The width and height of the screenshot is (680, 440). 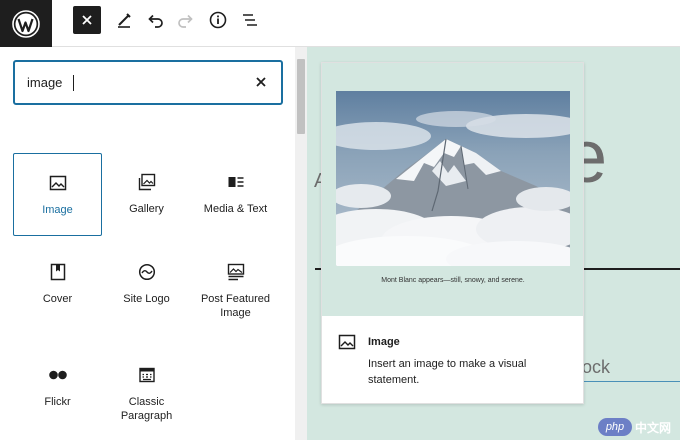 What do you see at coordinates (615, 427) in the screenshot?
I see `watermark-logo: php` at bounding box center [615, 427].